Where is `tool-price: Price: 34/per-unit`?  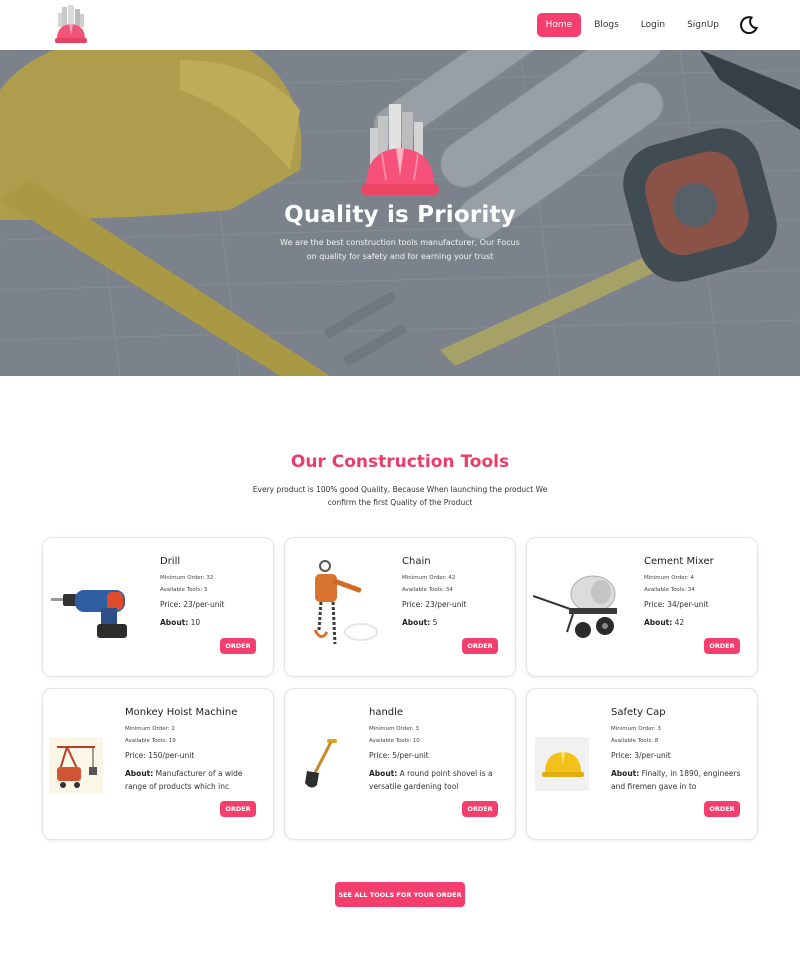
tool-price: Price: 34/per-unit is located at coordinates (676, 604).